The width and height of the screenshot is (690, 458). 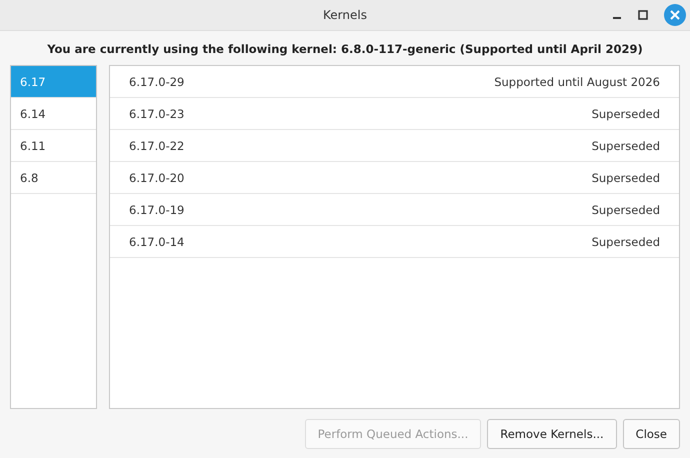 What do you see at coordinates (53, 146) in the screenshot?
I see `series-item: 6.11` at bounding box center [53, 146].